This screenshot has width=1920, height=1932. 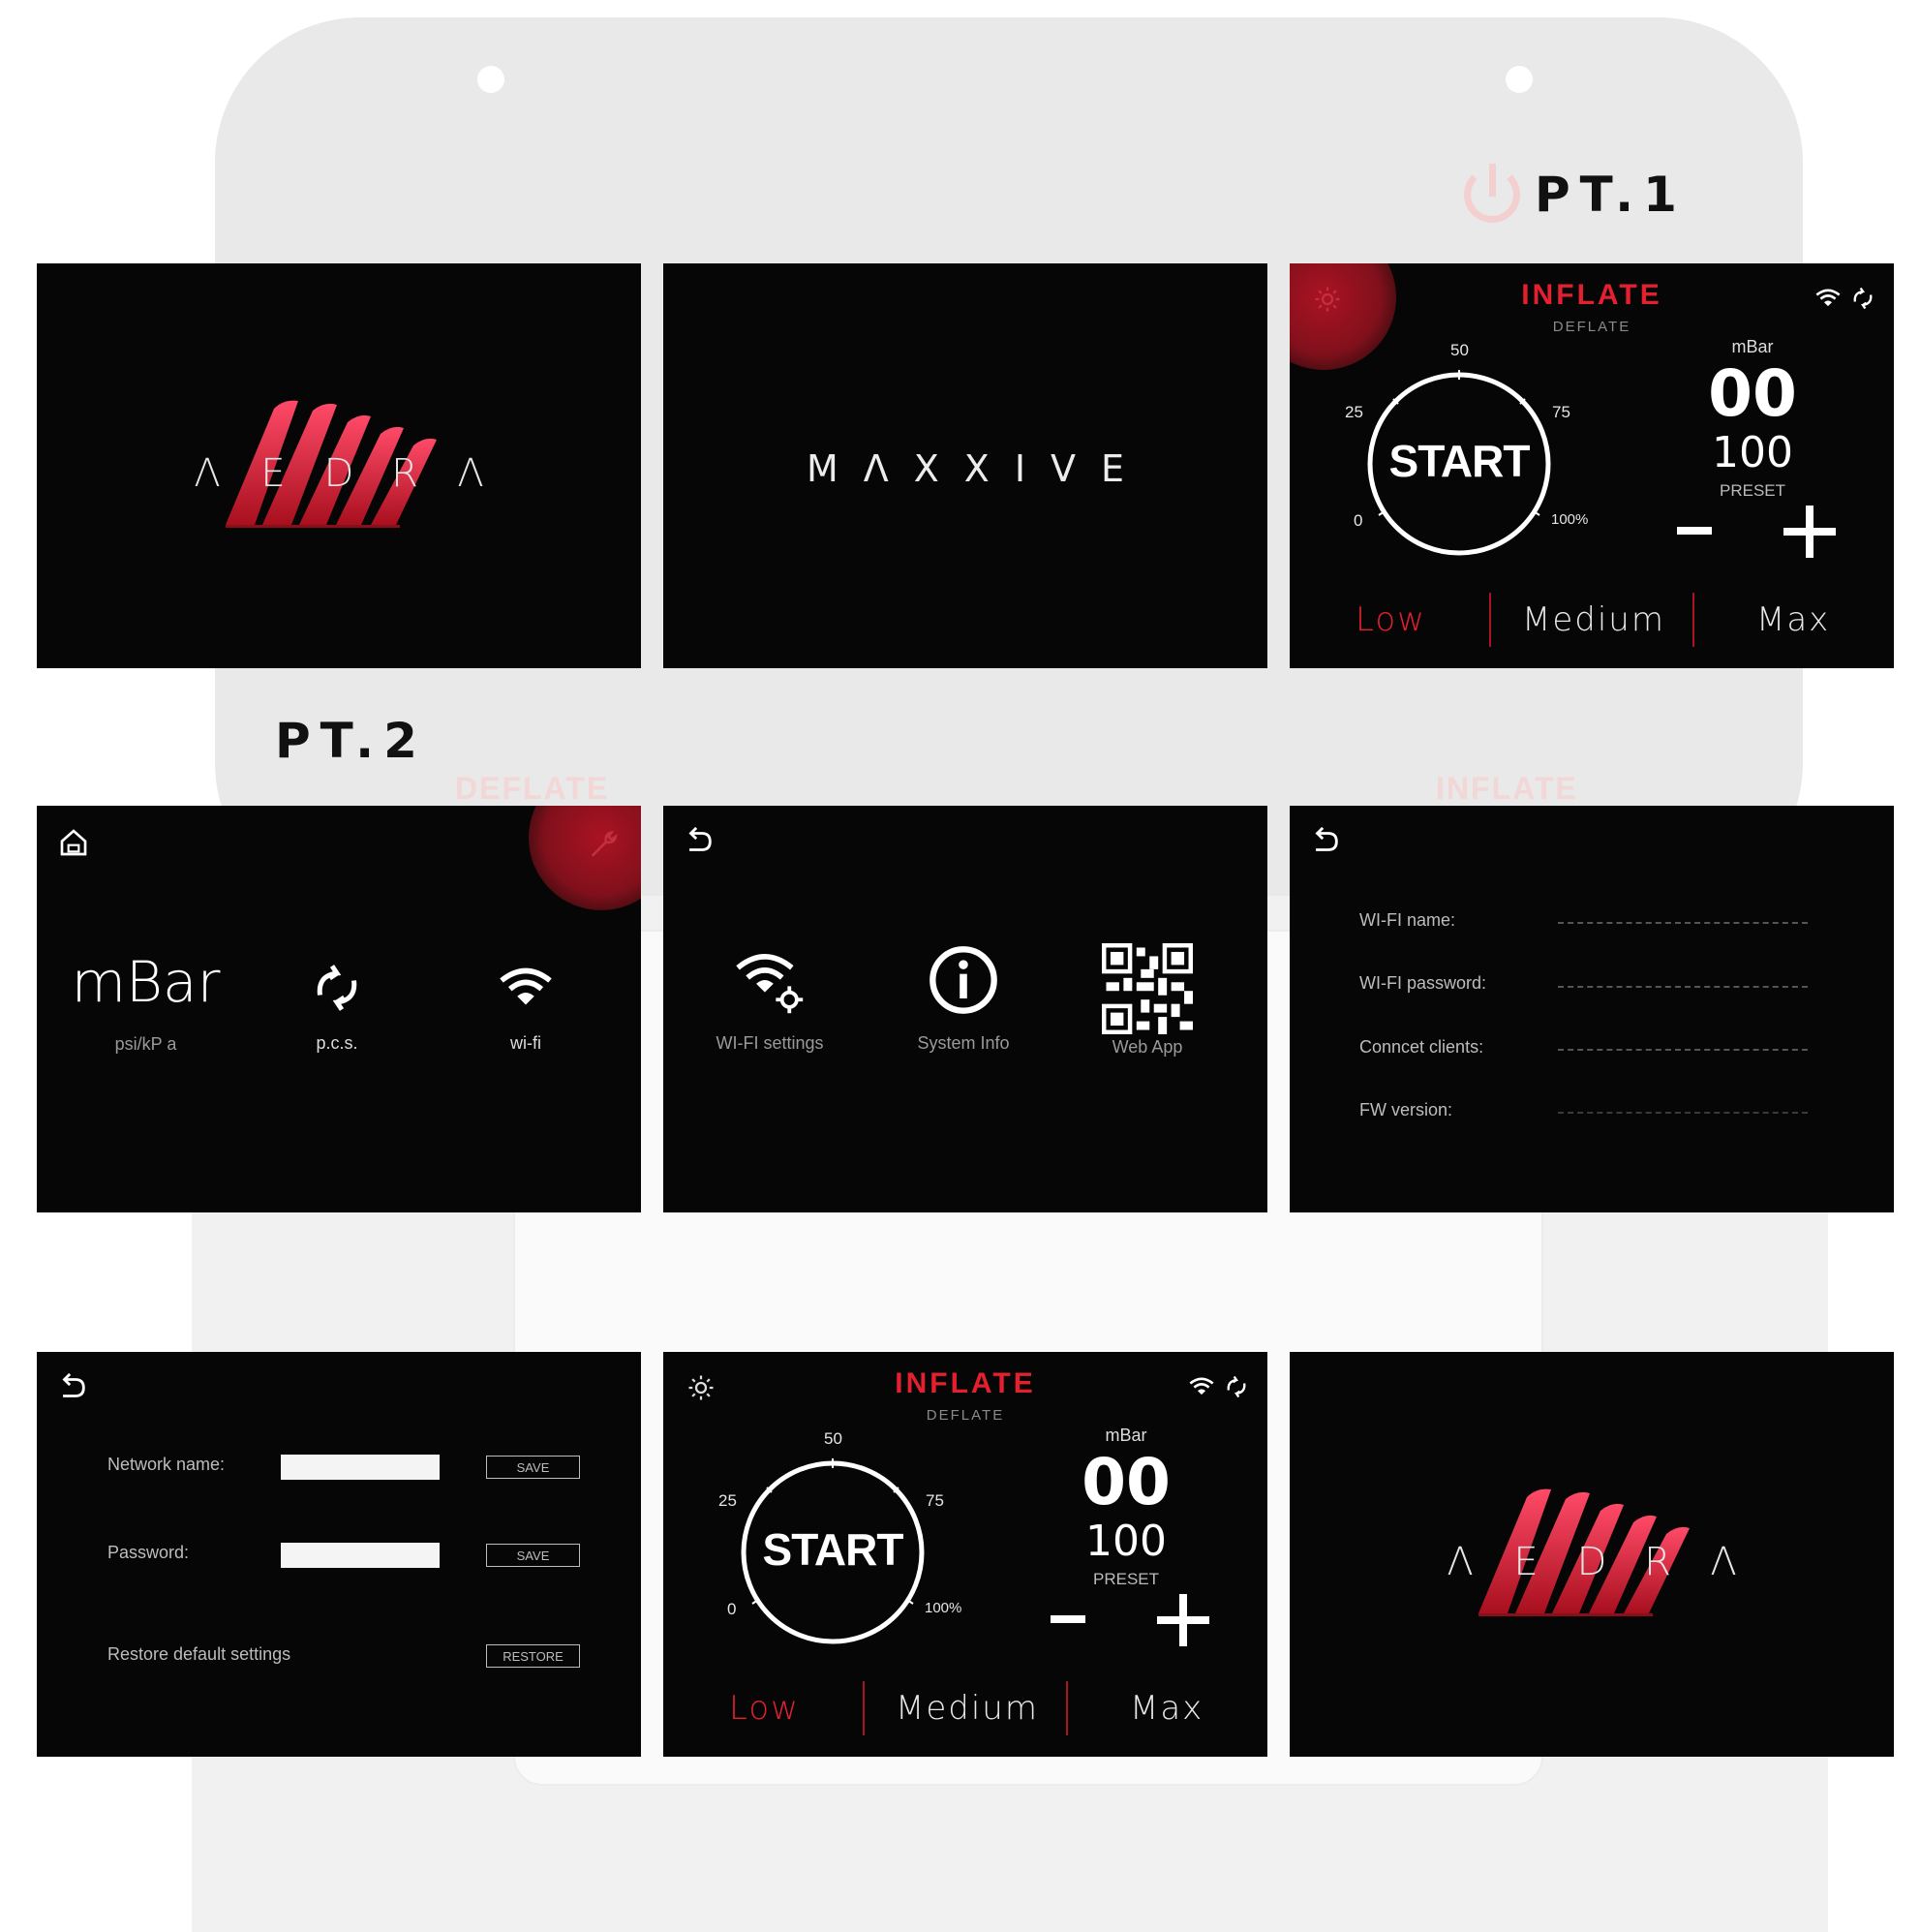 What do you see at coordinates (1423, 983) in the screenshot?
I see `wifi-password-label: WI-FI password:` at bounding box center [1423, 983].